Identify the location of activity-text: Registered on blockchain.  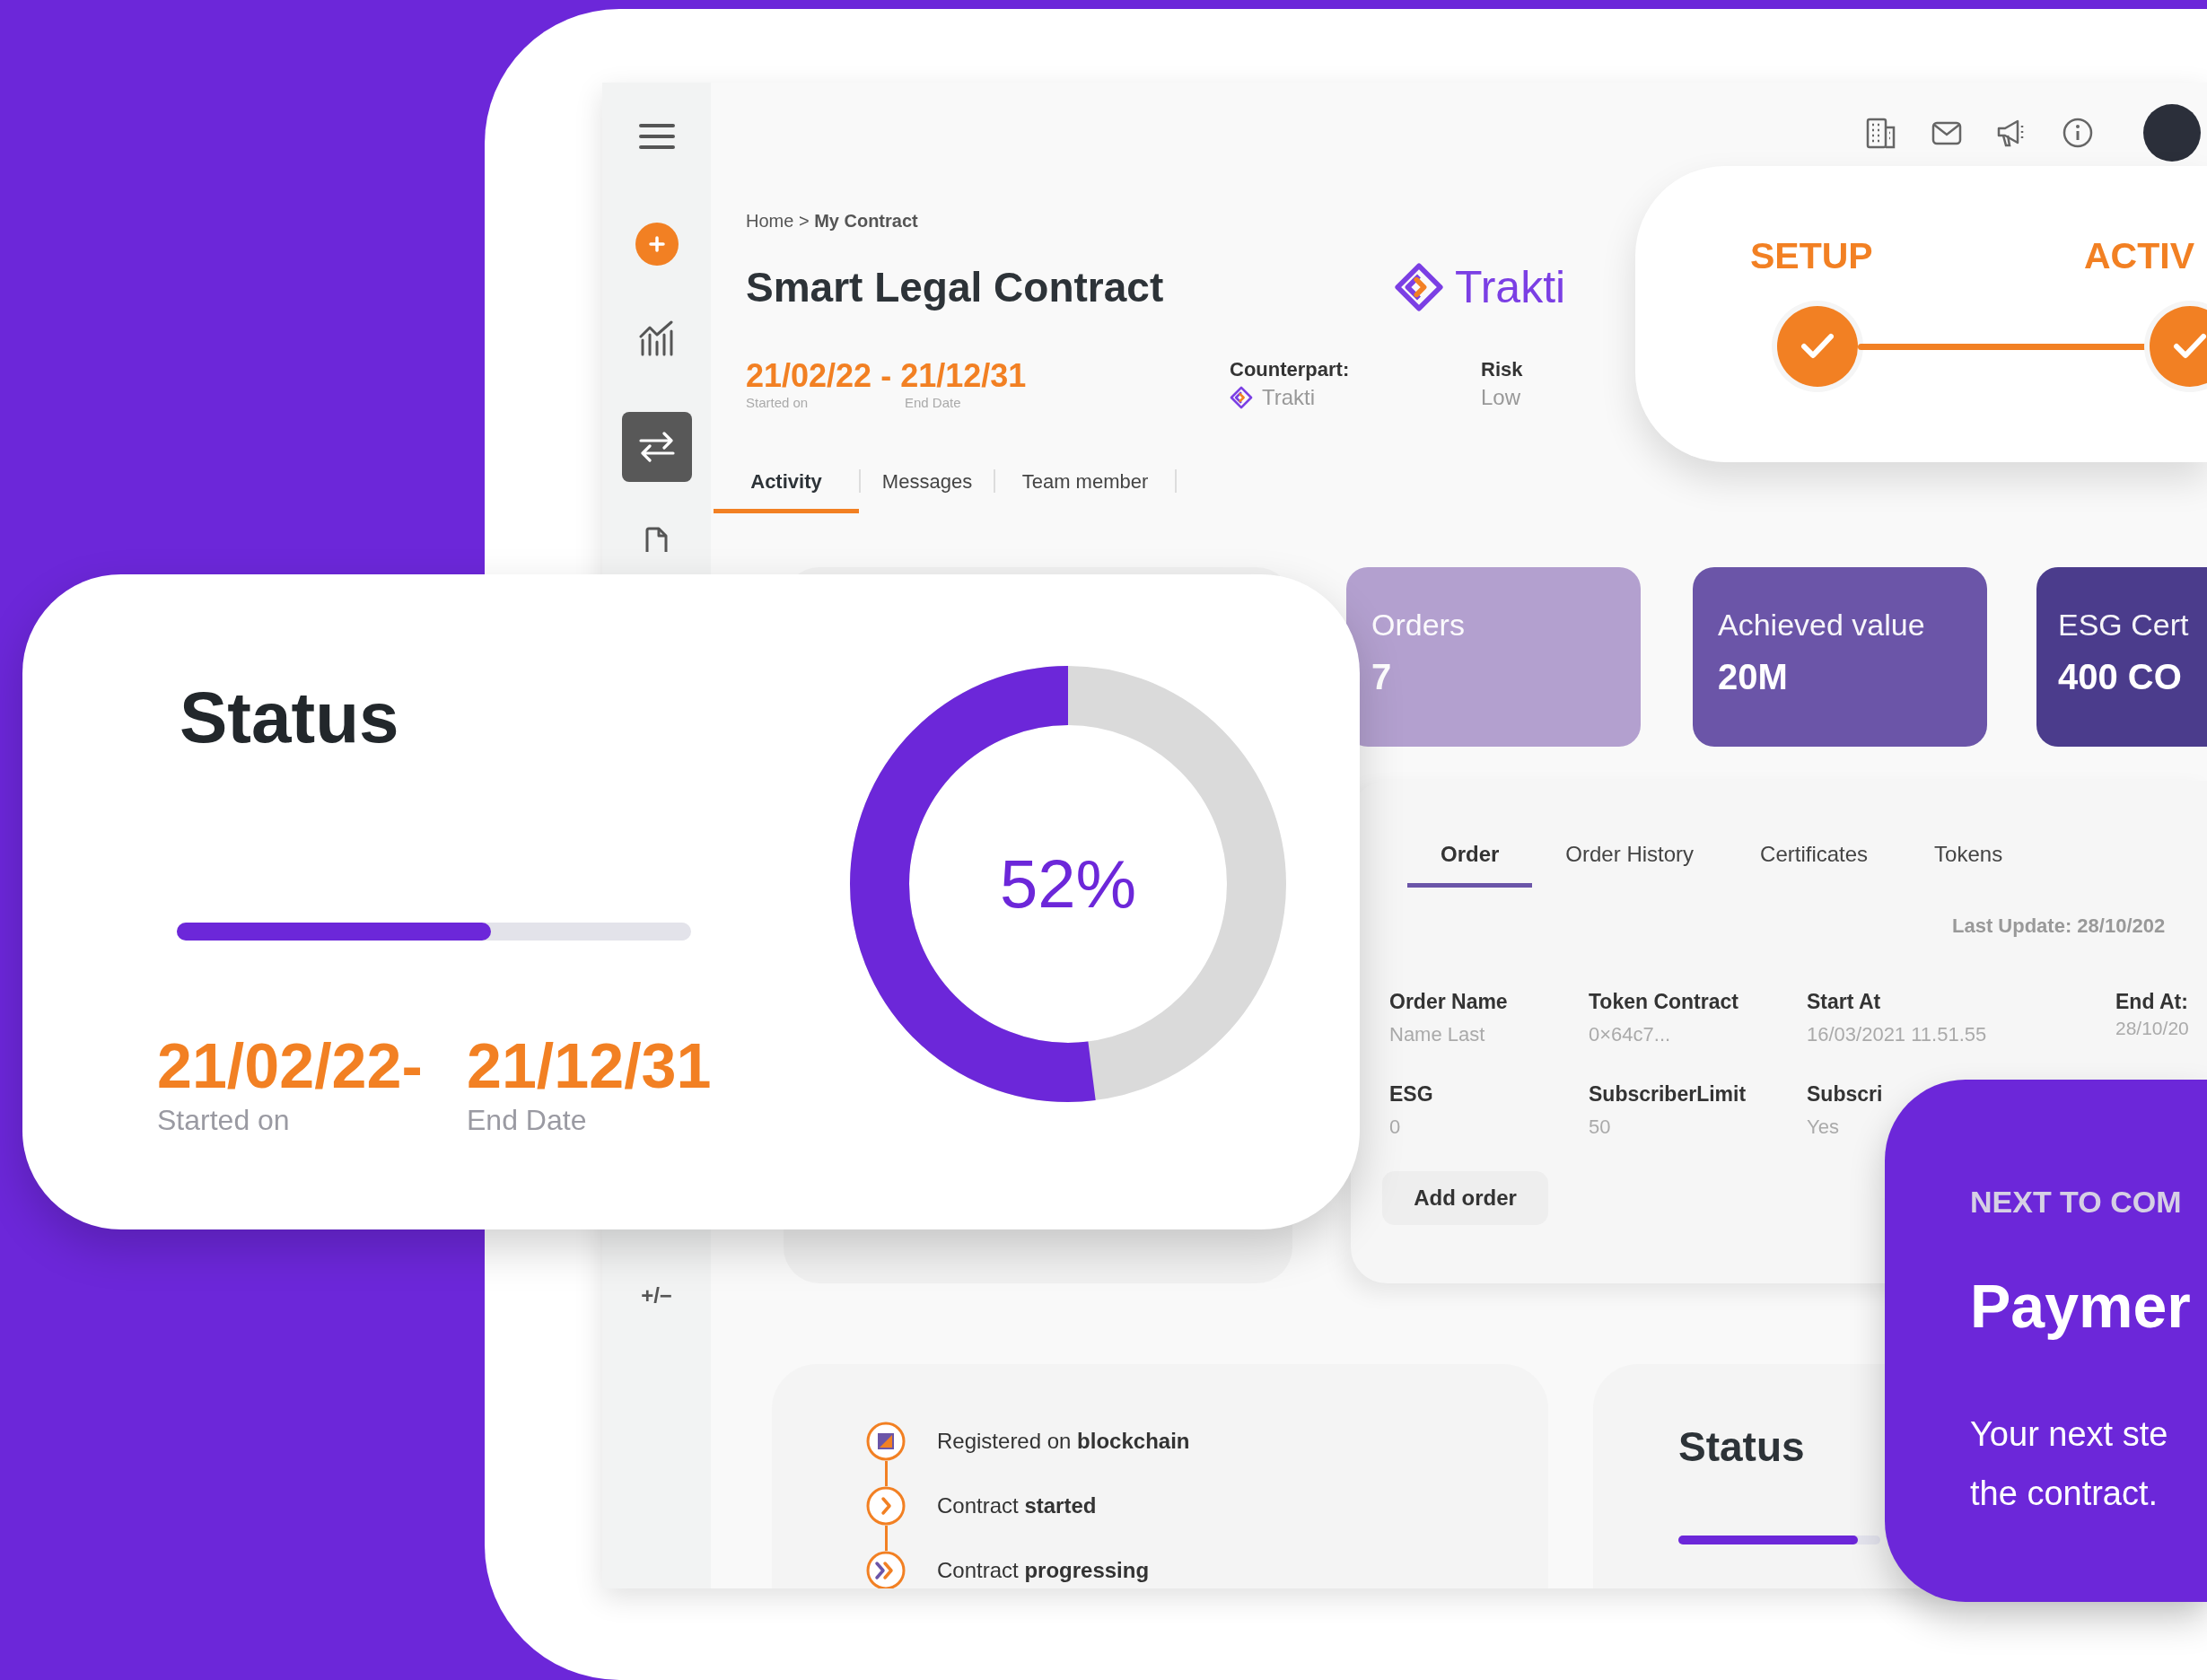
(1063, 1442).